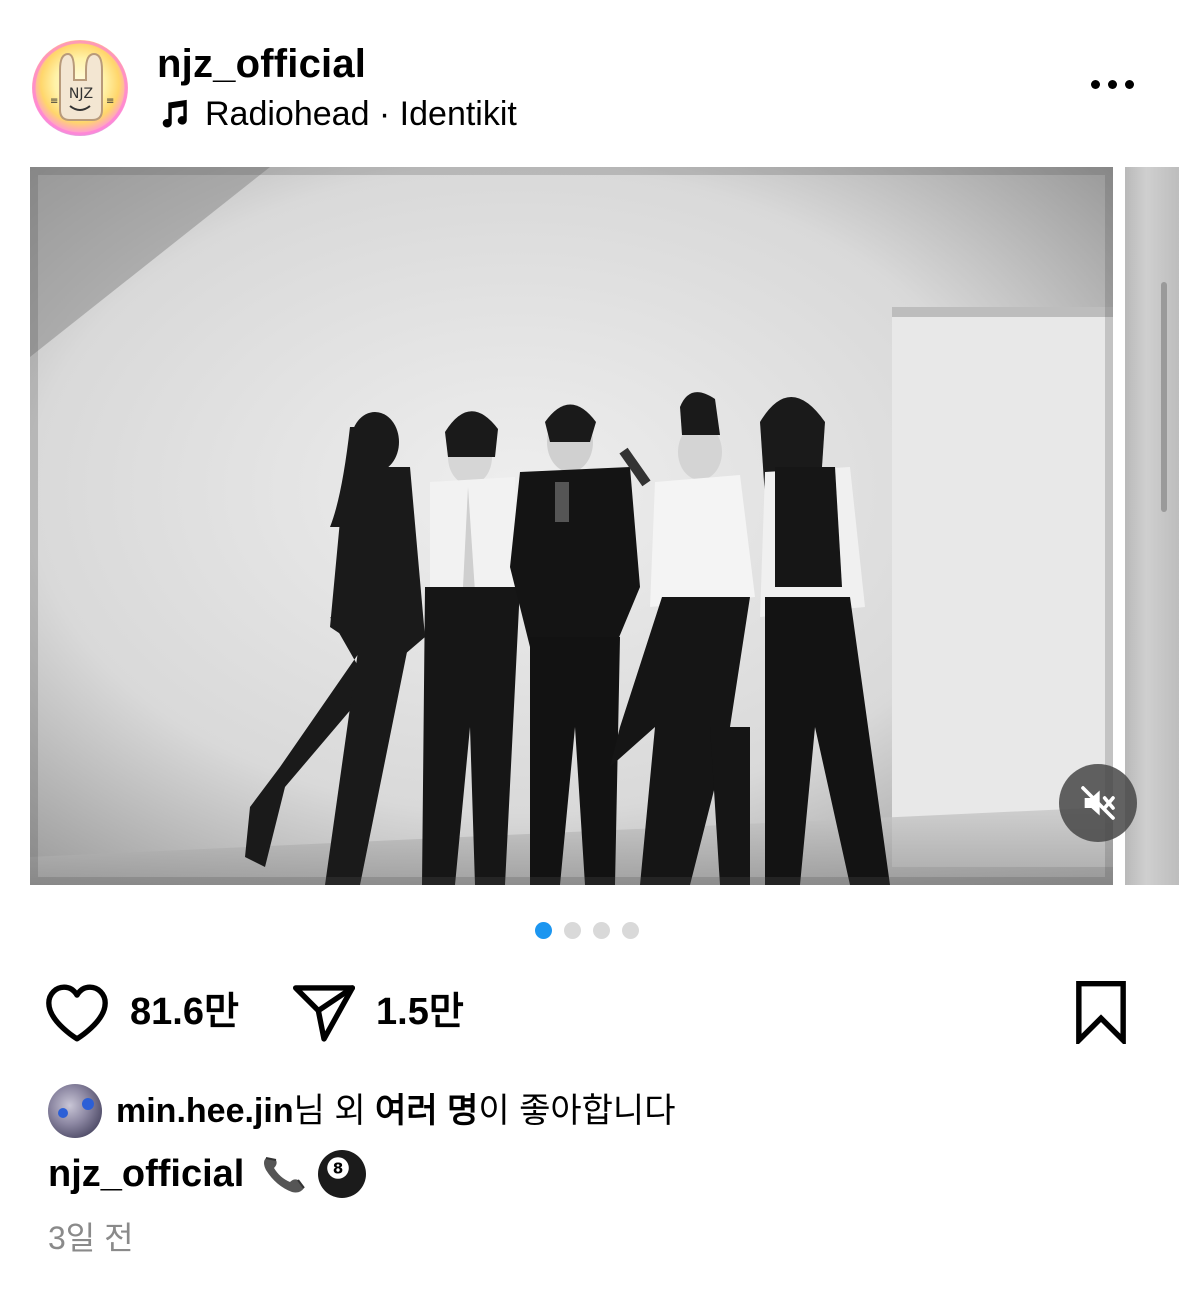 The height and width of the screenshot is (1291, 1179). What do you see at coordinates (261, 64) in the screenshot?
I see `post-username: njz_official` at bounding box center [261, 64].